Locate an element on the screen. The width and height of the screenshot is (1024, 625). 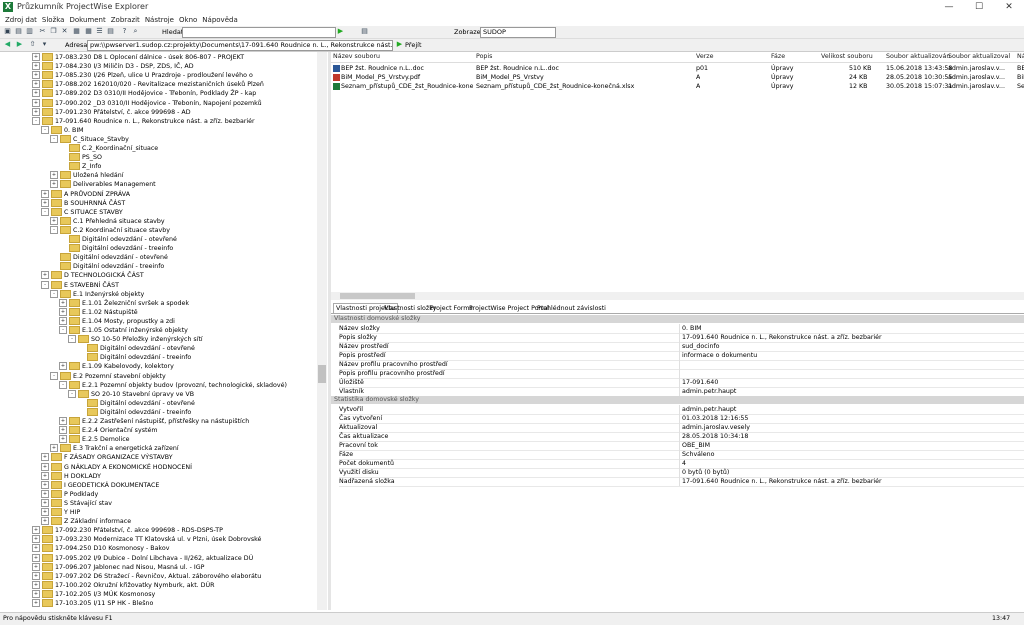
tree-node: + E.3 Trakční a energetická zařízení is located at coordinates (114, 448).